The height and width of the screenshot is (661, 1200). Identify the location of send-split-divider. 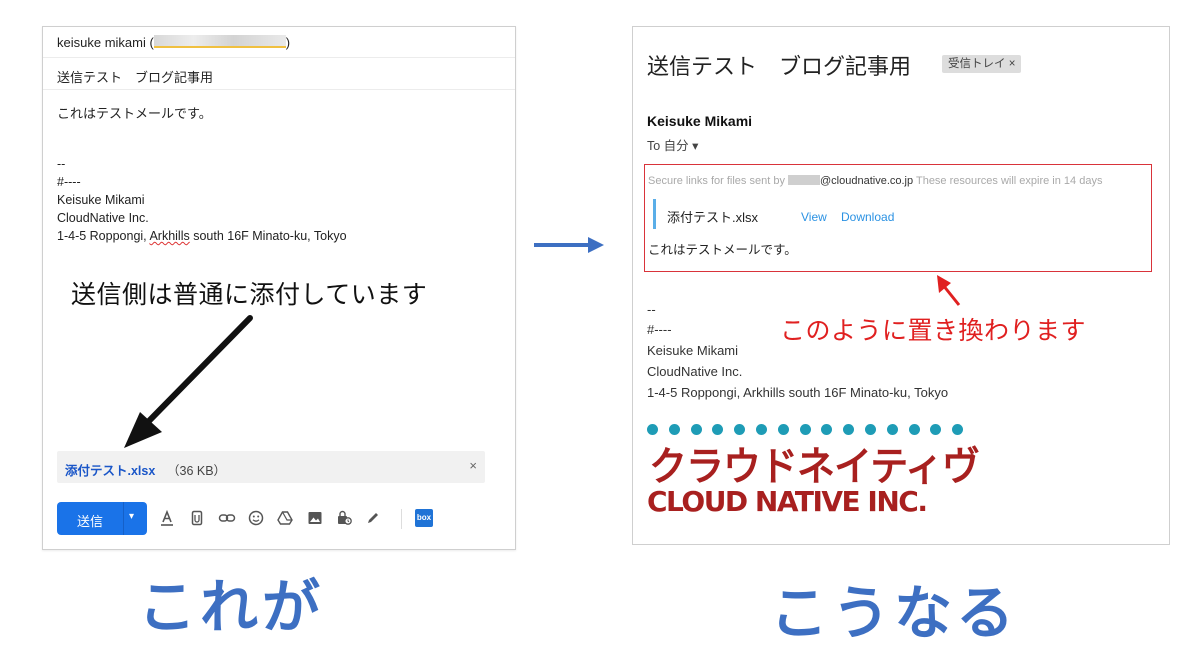
(123, 518).